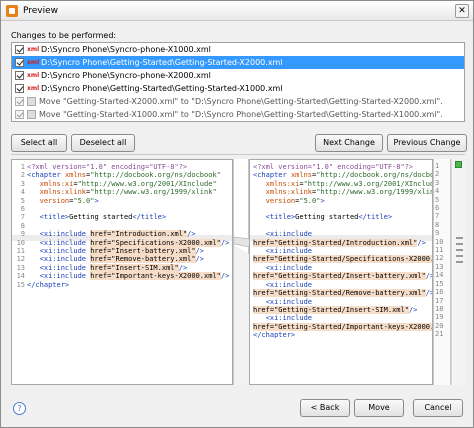  What do you see at coordinates (427, 143) in the screenshot?
I see `previous-change-button: Previous Change` at bounding box center [427, 143].